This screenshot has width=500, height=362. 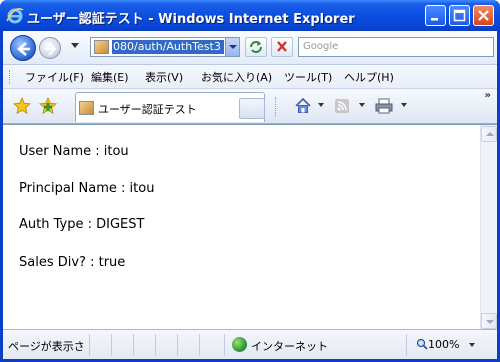 What do you see at coordinates (72, 262) in the screenshot?
I see `sales-div-line: Sales Div? : true` at bounding box center [72, 262].